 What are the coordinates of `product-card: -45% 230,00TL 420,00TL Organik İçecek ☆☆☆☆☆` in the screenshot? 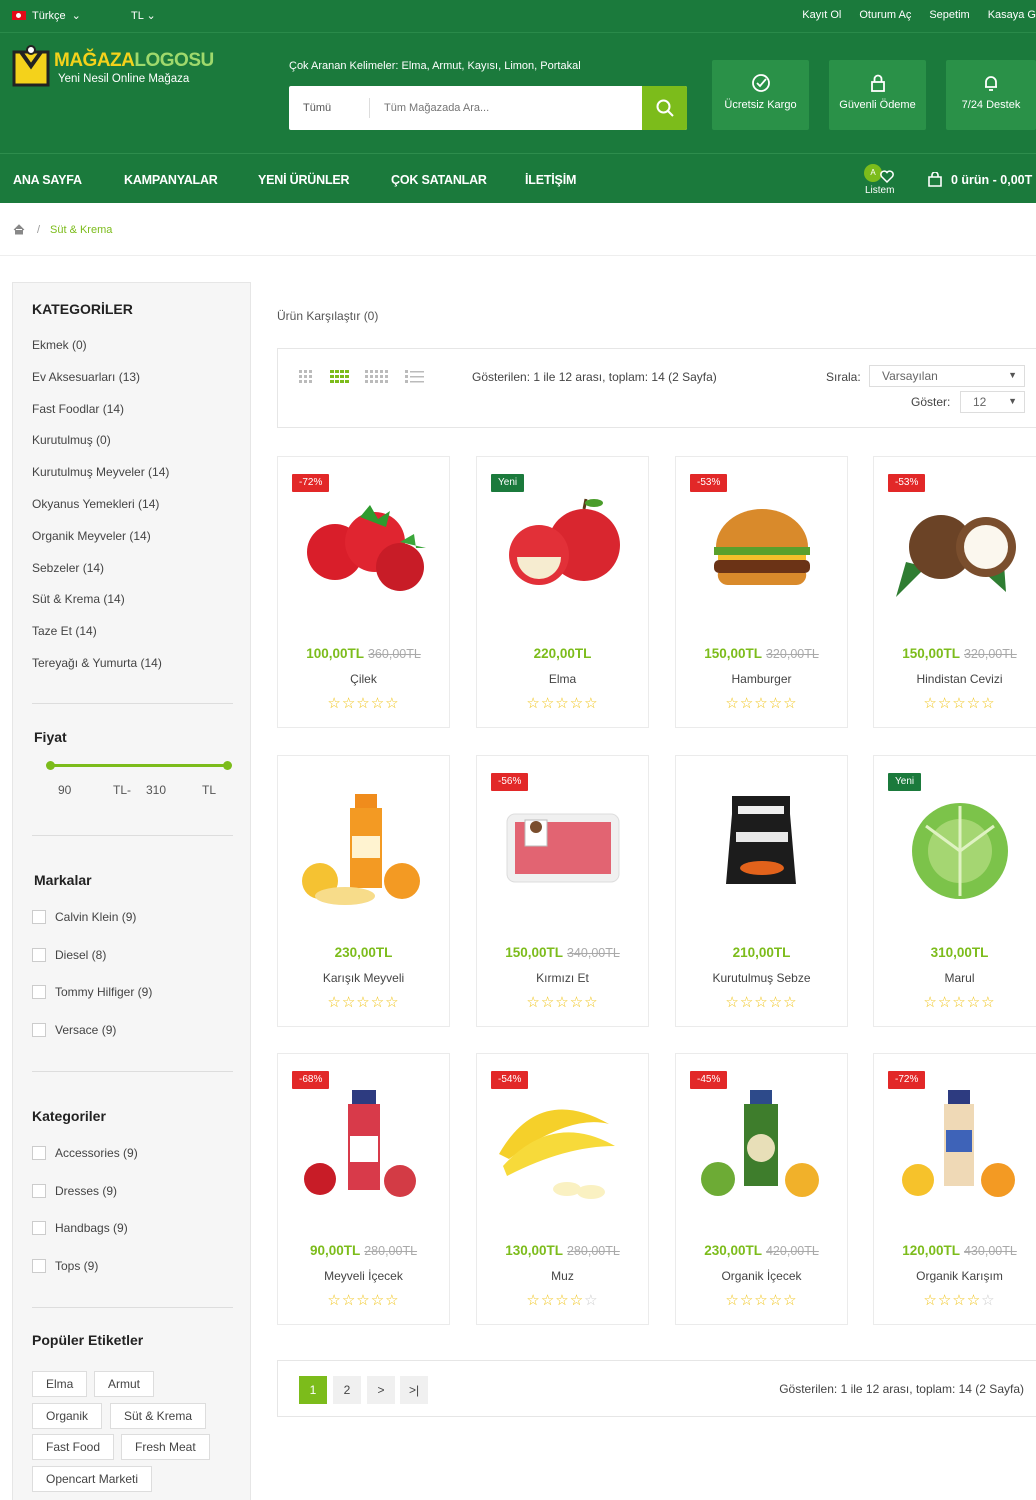 It's located at (761, 1189).